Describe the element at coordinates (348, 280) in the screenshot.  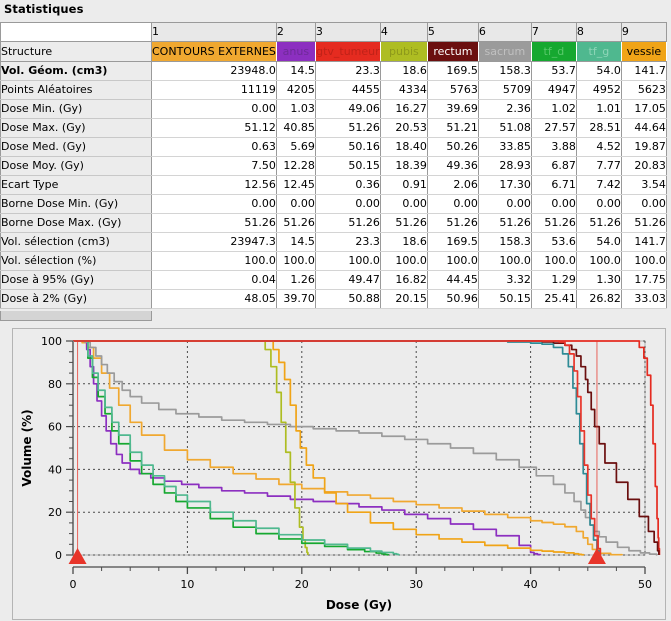
I see `table-cell: 49.47` at that location.